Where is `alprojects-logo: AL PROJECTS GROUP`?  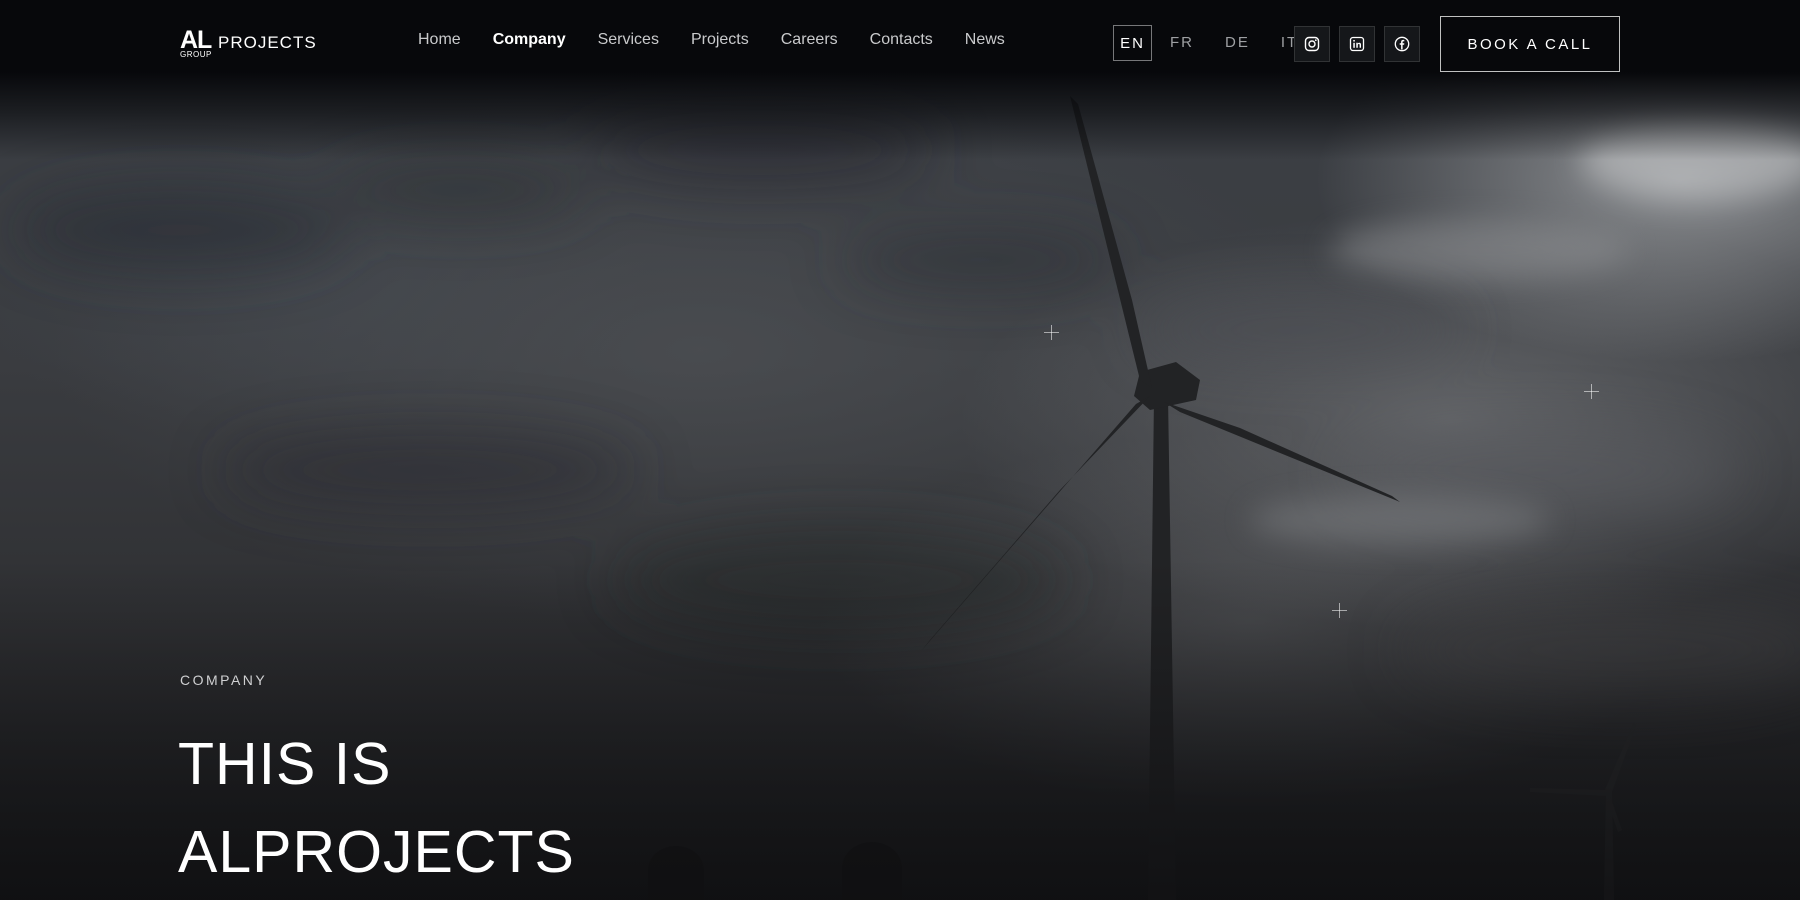
alprojects-logo: AL PROJECTS GROUP is located at coordinates (255, 43).